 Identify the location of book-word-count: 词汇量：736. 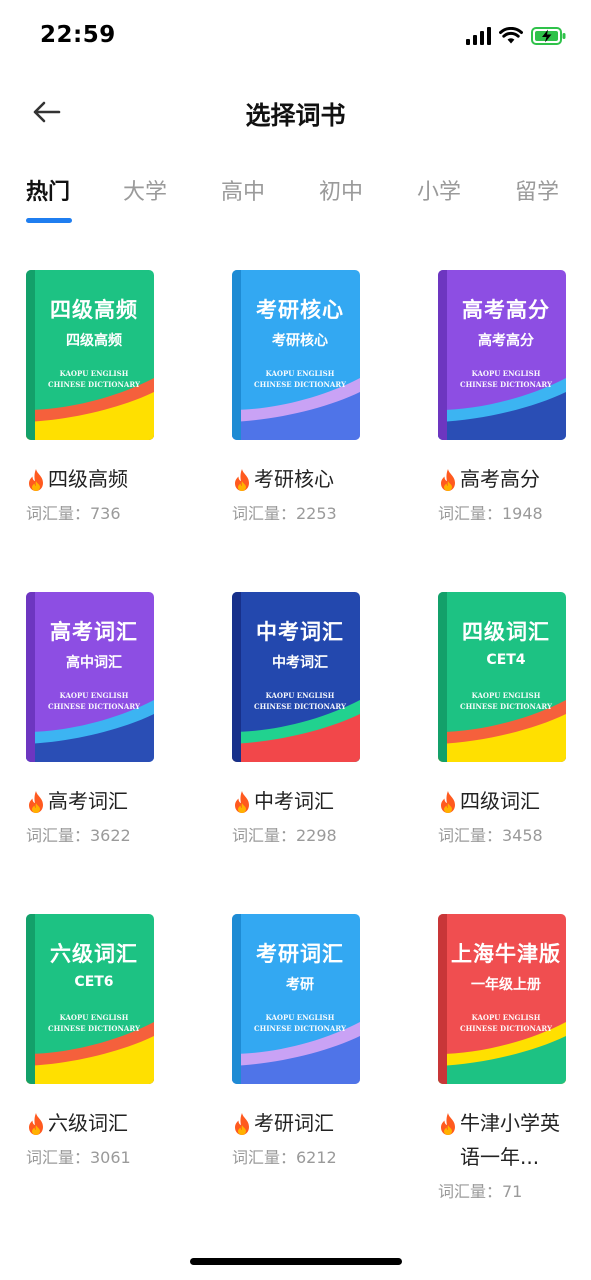
(73, 513).